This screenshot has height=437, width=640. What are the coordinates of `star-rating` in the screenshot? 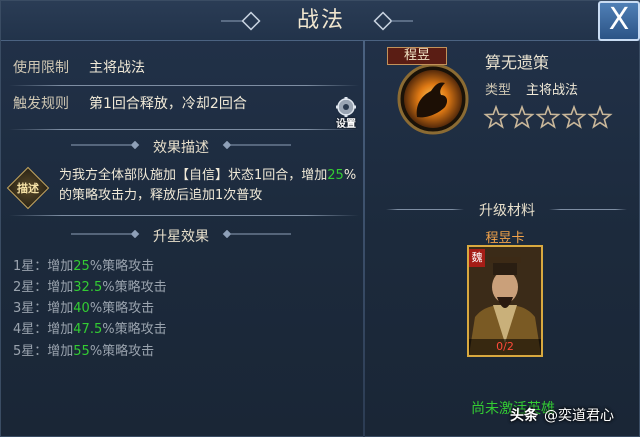 It's located at (548, 117).